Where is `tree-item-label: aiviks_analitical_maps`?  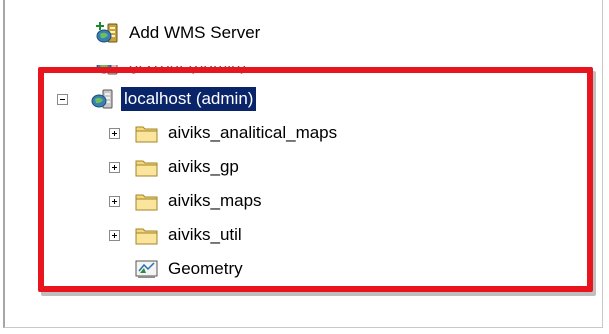
tree-item-label: aiviks_analitical_maps is located at coordinates (253, 132).